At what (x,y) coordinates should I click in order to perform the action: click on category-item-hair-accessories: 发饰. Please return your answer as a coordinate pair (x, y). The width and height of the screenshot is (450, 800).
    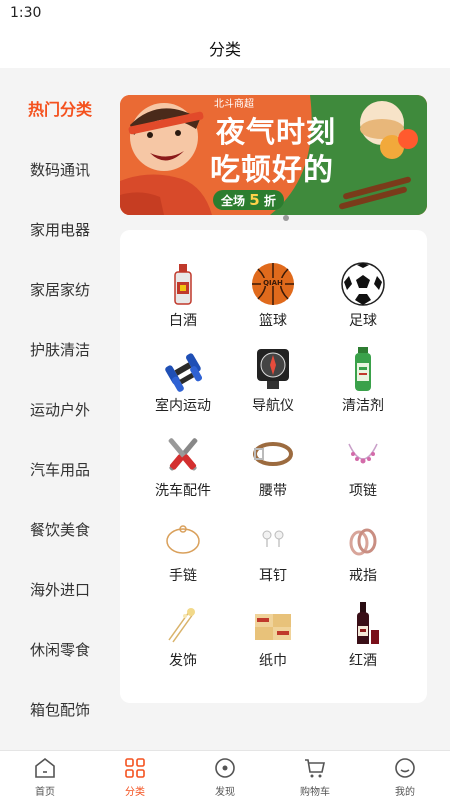
    Looking at the image, I should click on (183, 640).